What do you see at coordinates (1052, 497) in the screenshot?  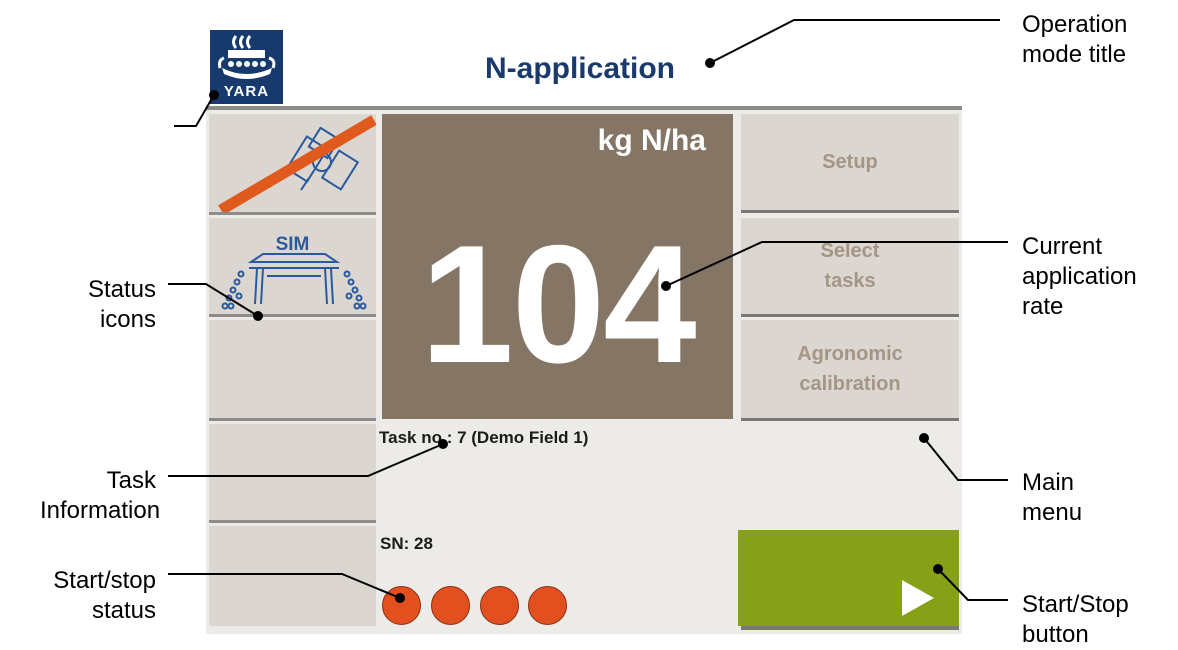 I see `callout-main-menu: Main menu` at bounding box center [1052, 497].